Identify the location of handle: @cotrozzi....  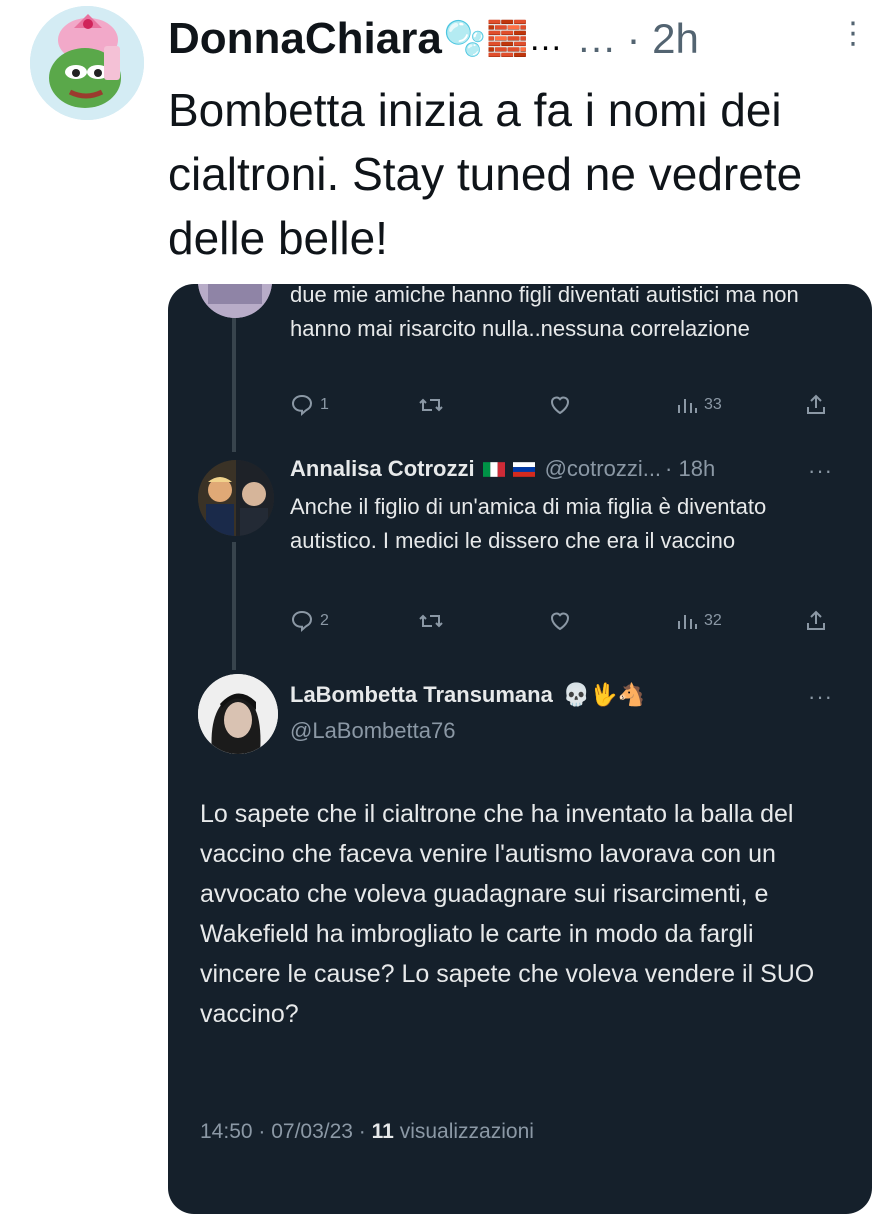
(603, 469).